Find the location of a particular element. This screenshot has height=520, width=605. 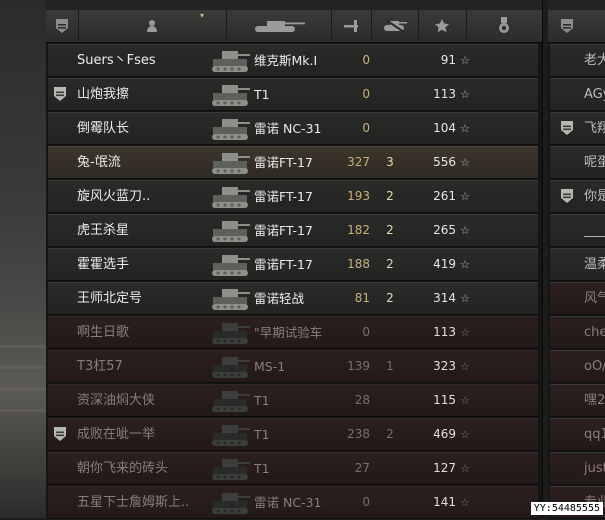

enemy-player-row: 你是 is located at coordinates (577, 196).